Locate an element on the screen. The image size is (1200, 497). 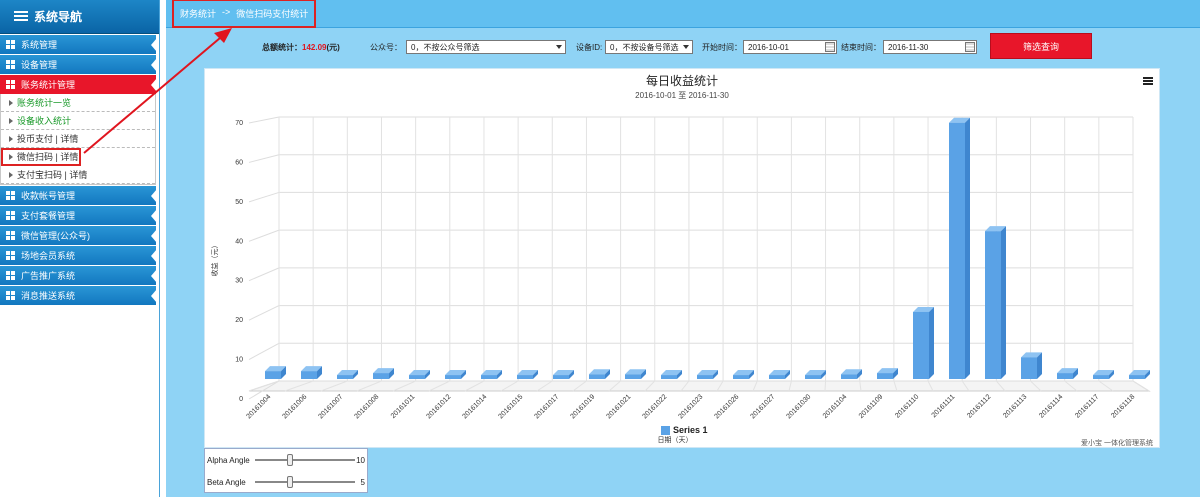
sidebar-item-device: 设备管理 is located at coordinates (78, 64).